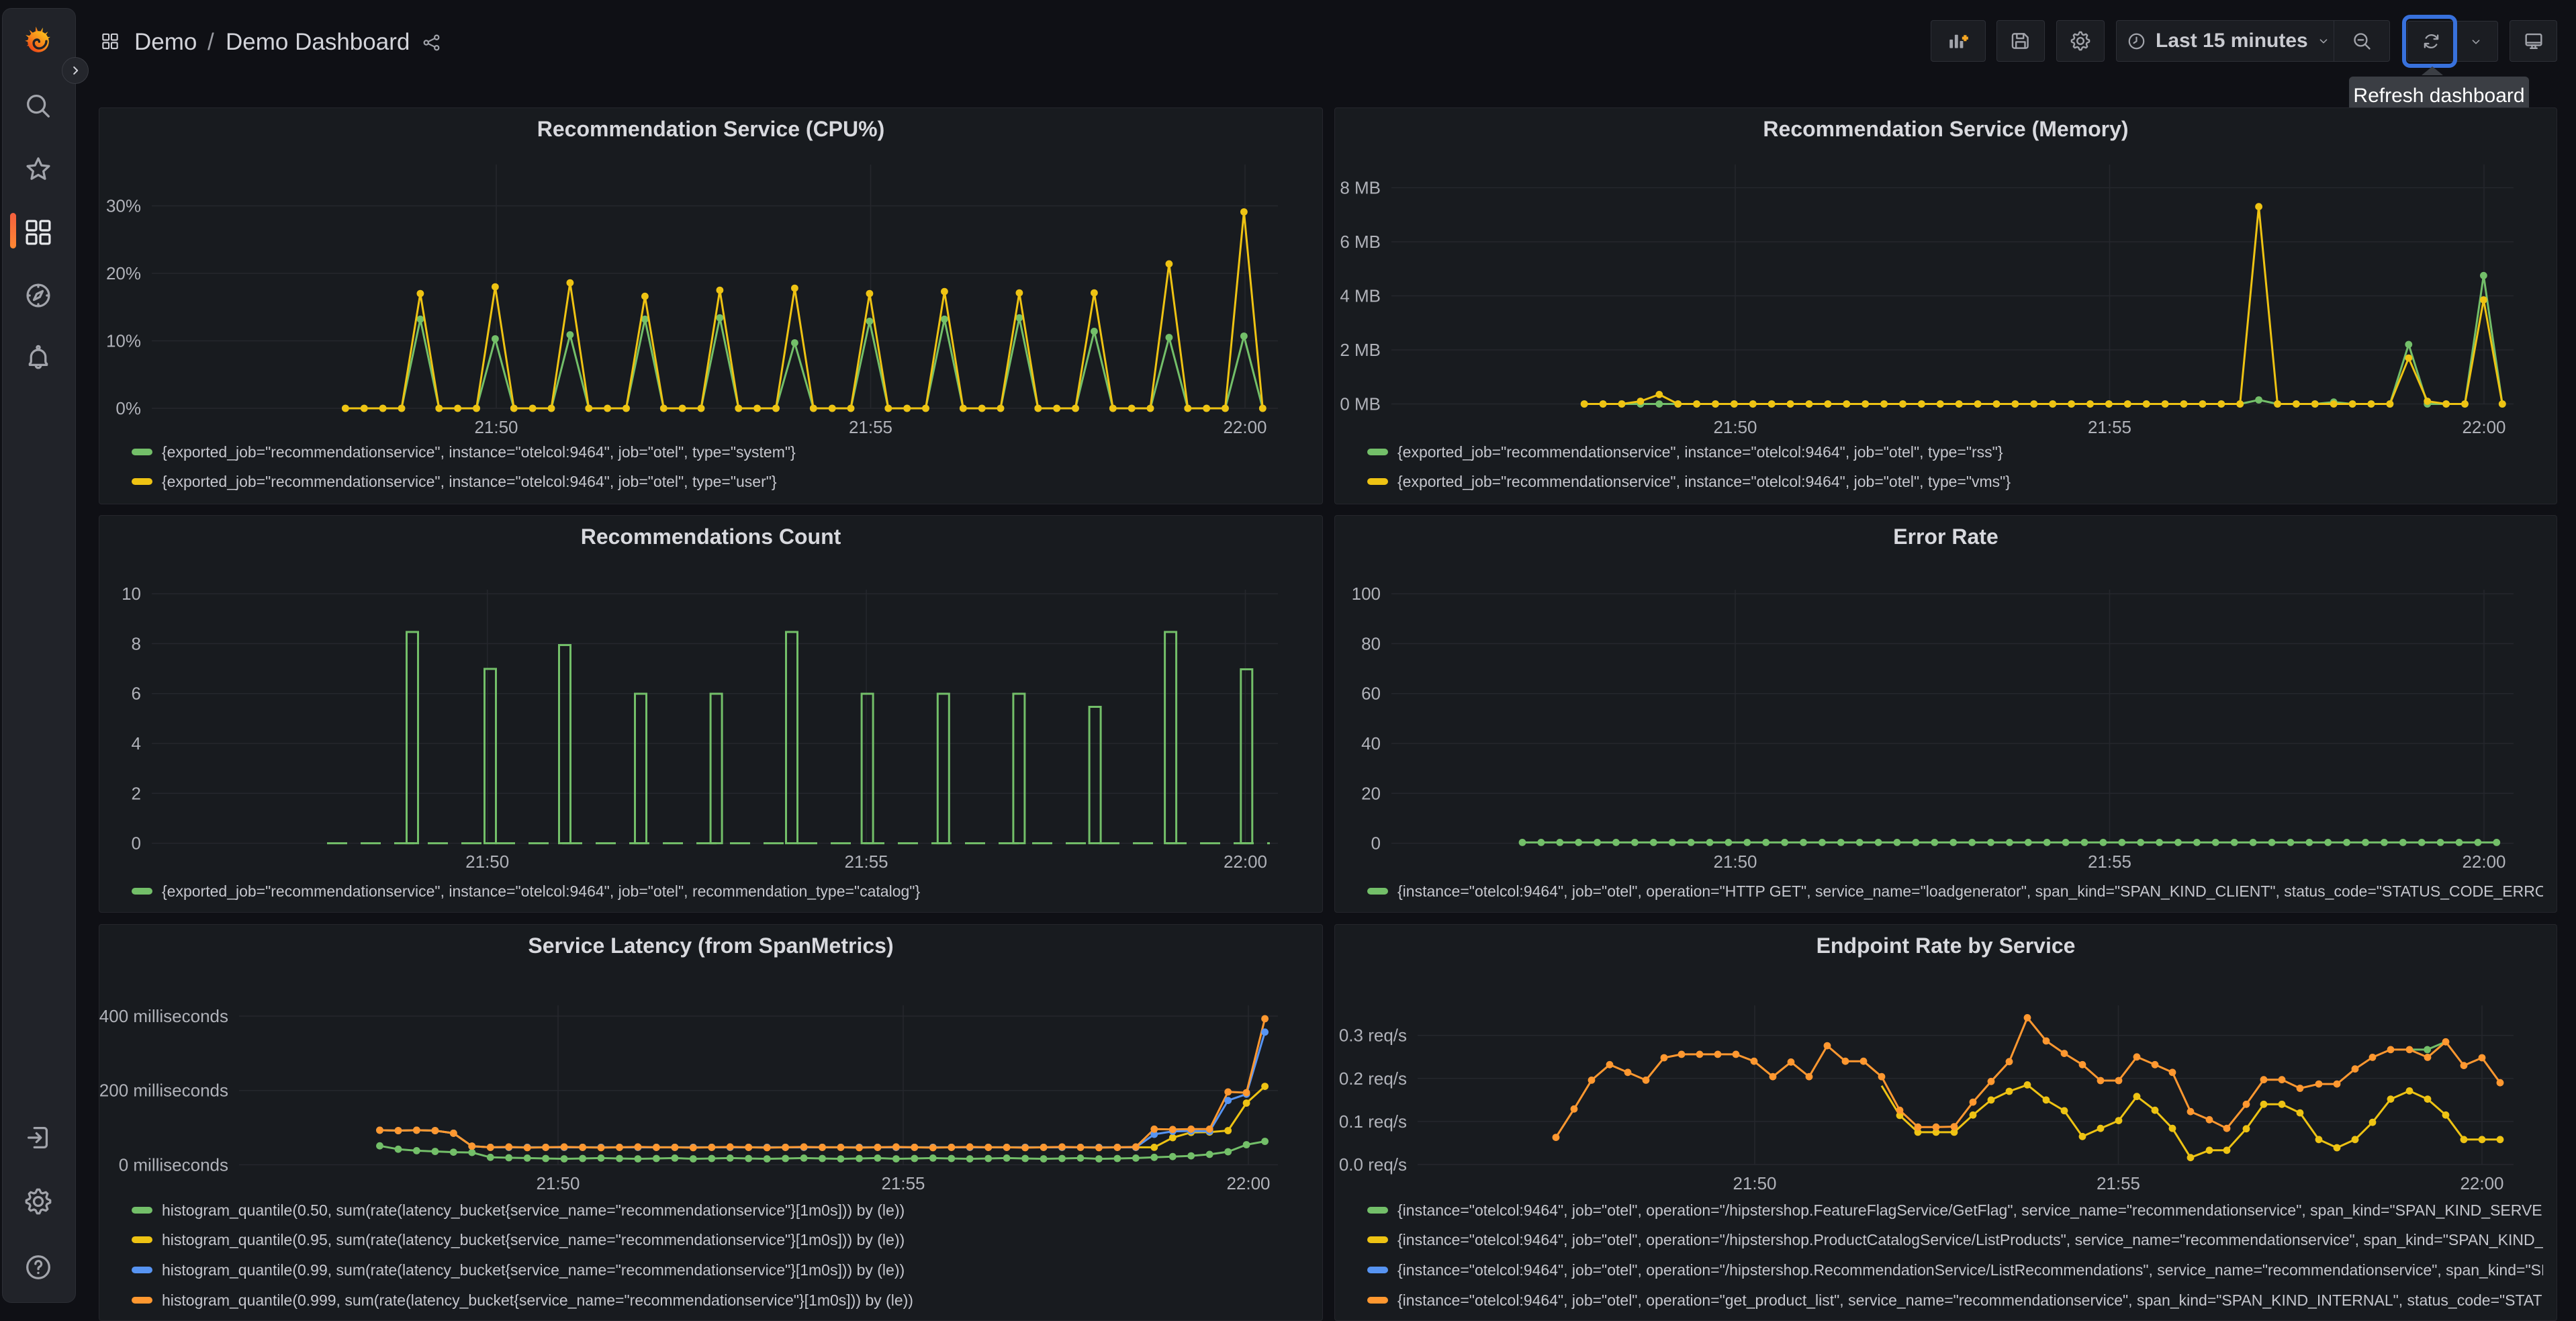 Image resolution: width=2576 pixels, height=1321 pixels. Describe the element at coordinates (136, 643) in the screenshot. I see `svg-text: 8` at that location.